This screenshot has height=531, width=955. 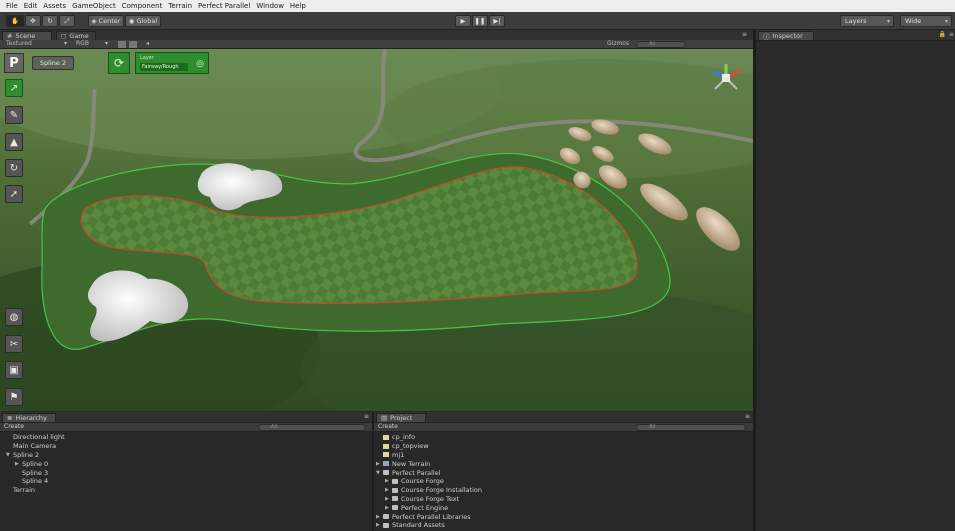 What do you see at coordinates (14, 397) in the screenshot?
I see `flag-tool: ⚑` at bounding box center [14, 397].